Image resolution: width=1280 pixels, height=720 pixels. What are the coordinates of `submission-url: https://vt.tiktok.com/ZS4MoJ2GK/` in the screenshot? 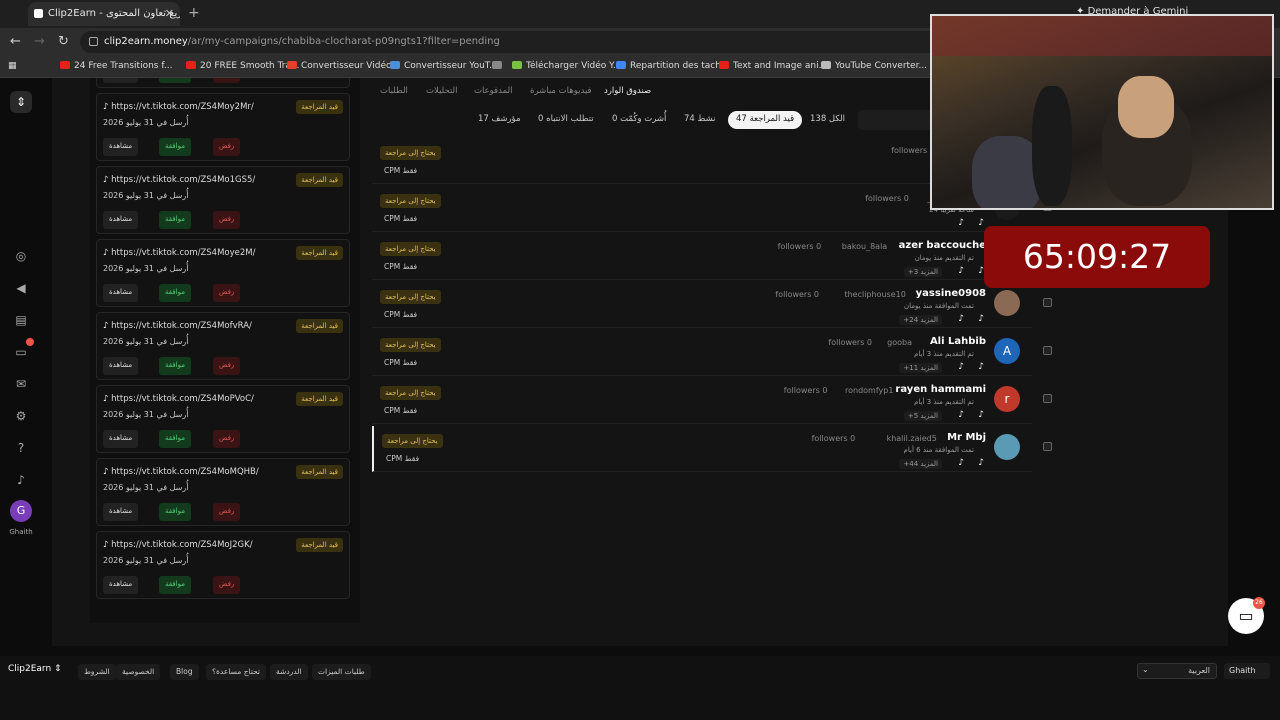 It's located at (177, 545).